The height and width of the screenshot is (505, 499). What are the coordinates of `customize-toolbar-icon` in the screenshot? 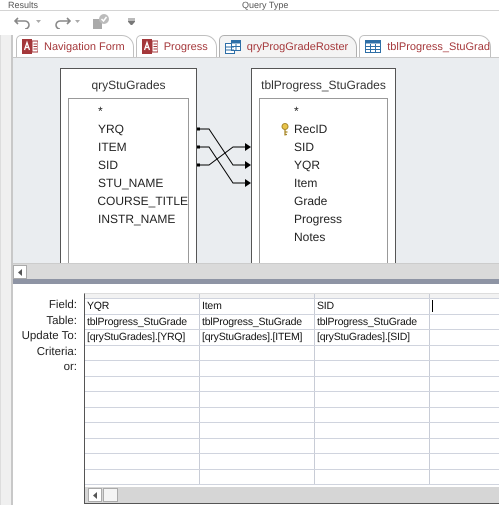 It's located at (131, 21).